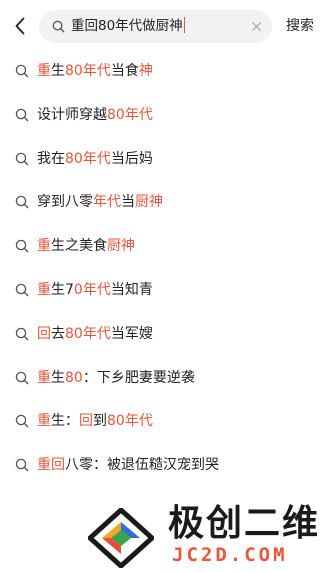 The image size is (331, 572). I want to click on chevron-left-icon, so click(20, 26).